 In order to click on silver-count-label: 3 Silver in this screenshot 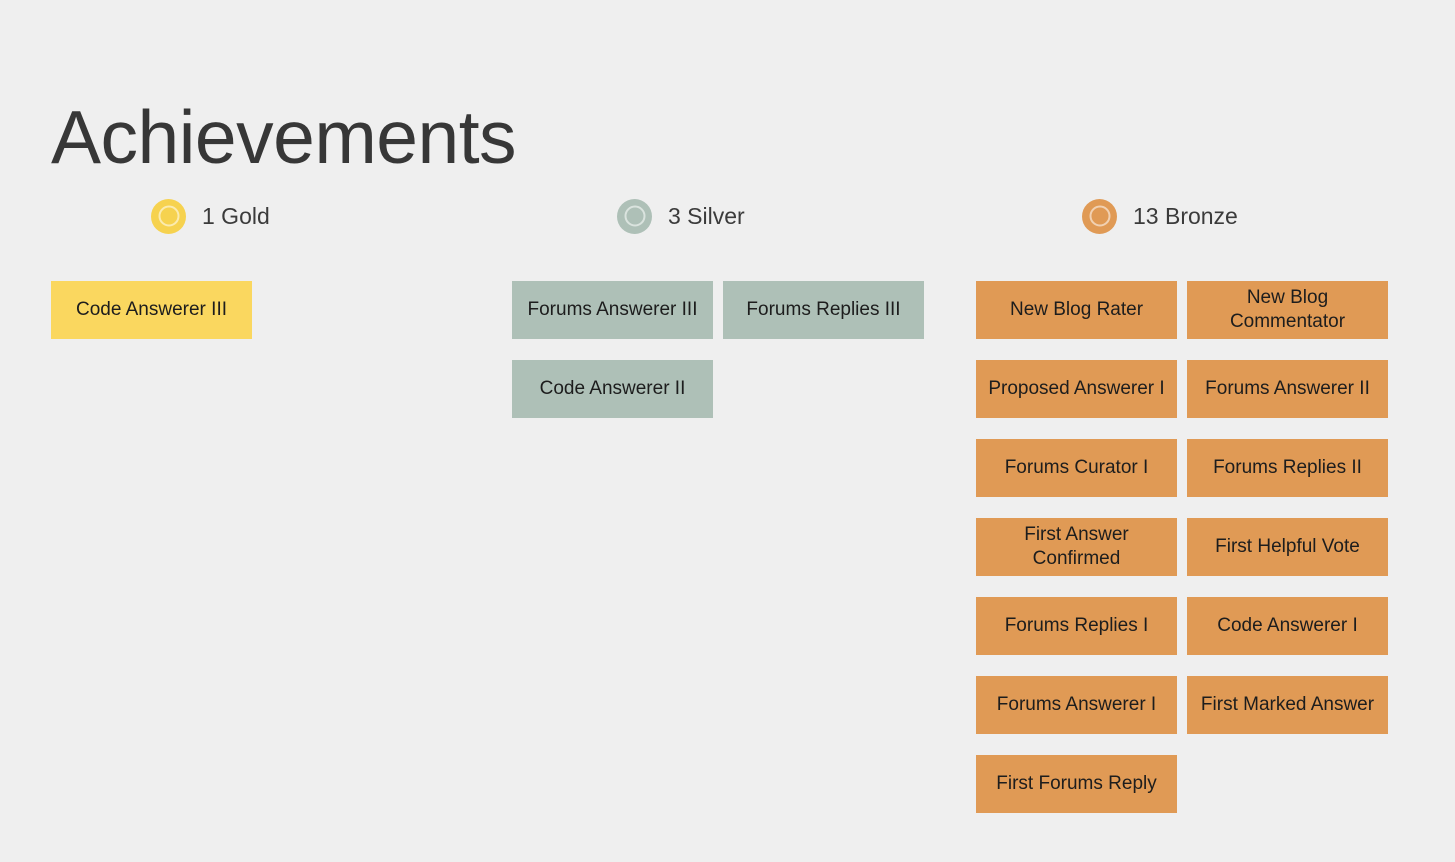, I will do `click(706, 215)`.